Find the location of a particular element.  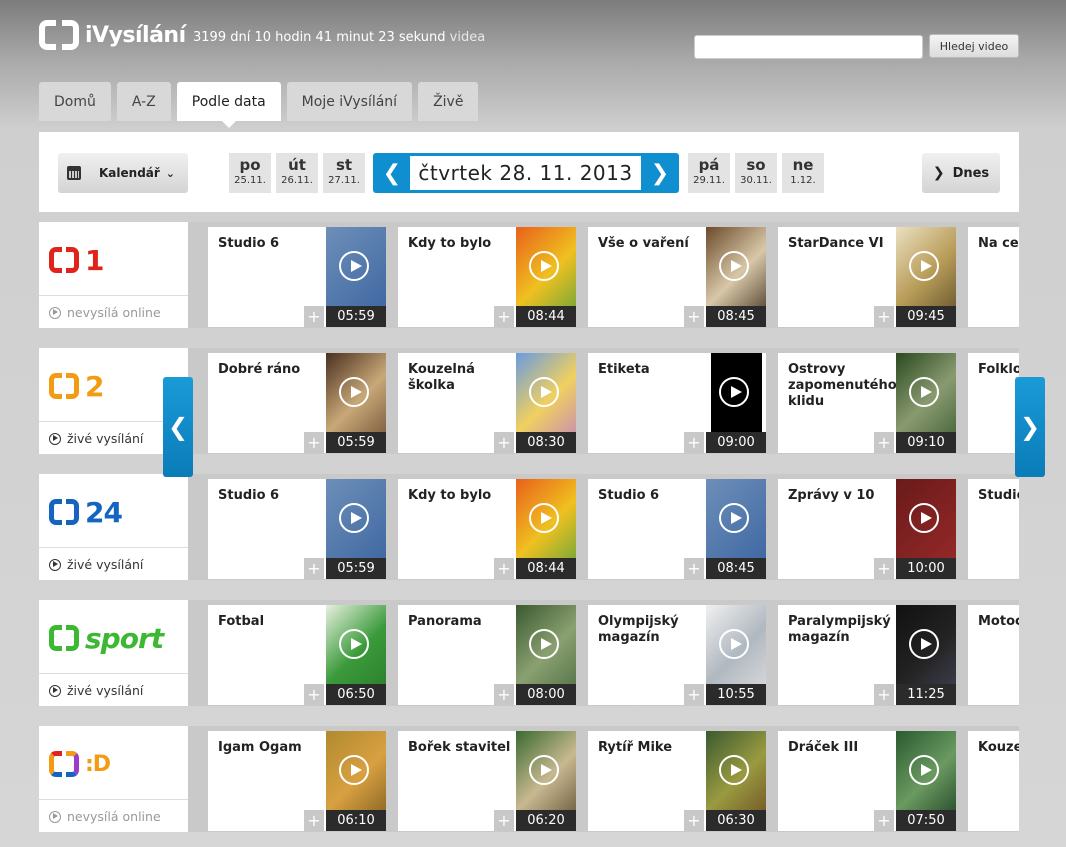

program-title: Studio is located at coordinates (998, 496).